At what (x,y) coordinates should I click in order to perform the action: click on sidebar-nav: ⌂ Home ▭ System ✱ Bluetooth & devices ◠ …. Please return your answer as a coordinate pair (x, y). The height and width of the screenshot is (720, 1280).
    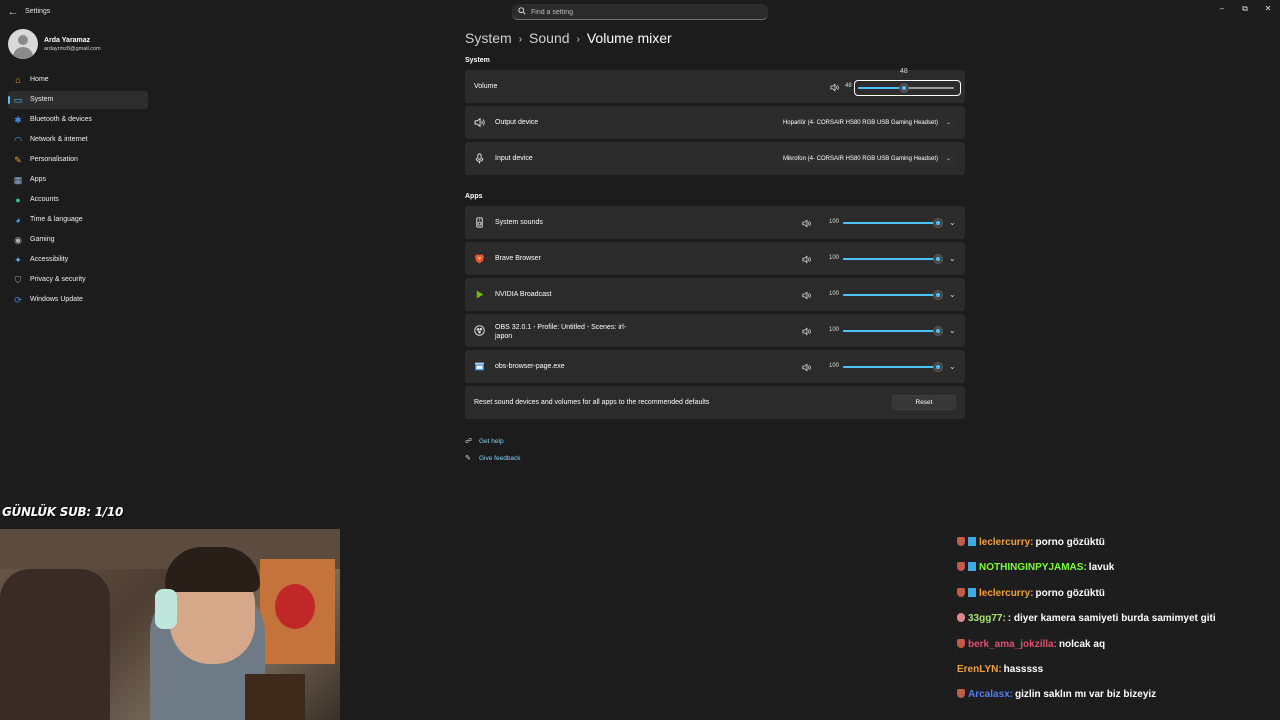
    Looking at the image, I should click on (78, 191).